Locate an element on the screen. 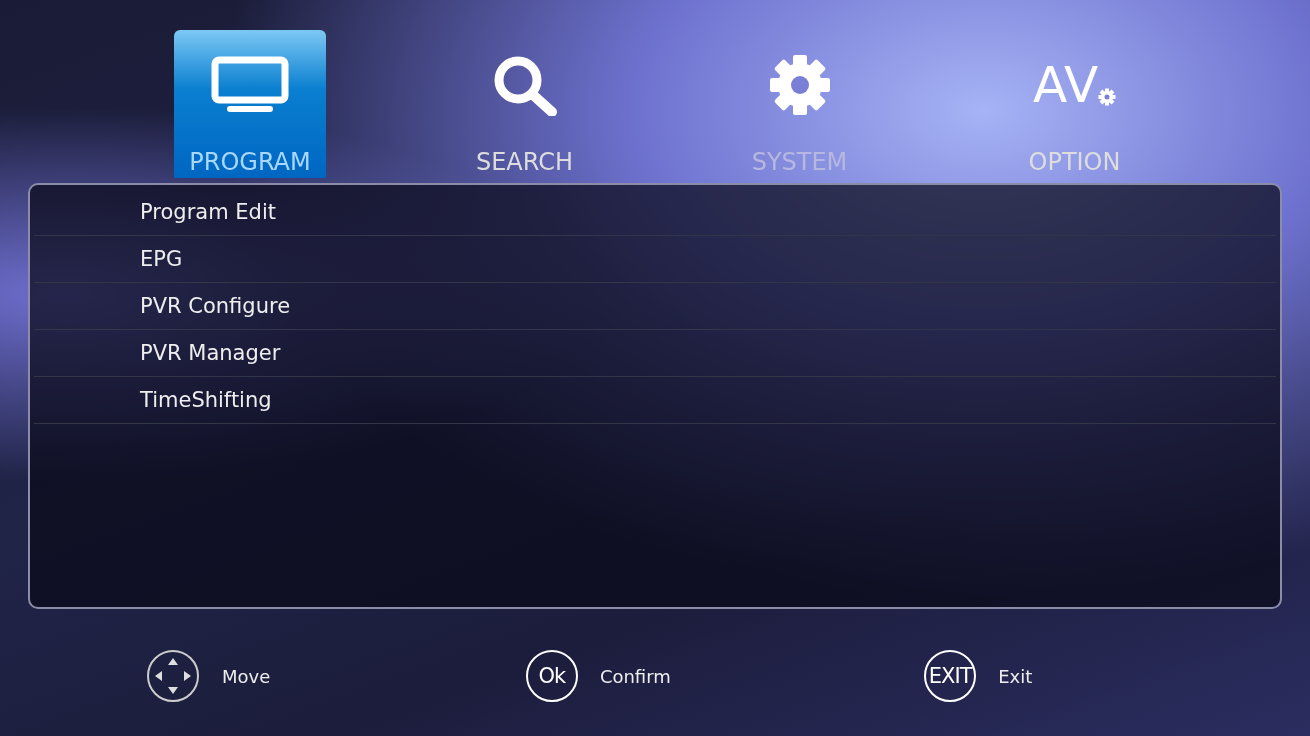  monitor-icon is located at coordinates (250, 85).